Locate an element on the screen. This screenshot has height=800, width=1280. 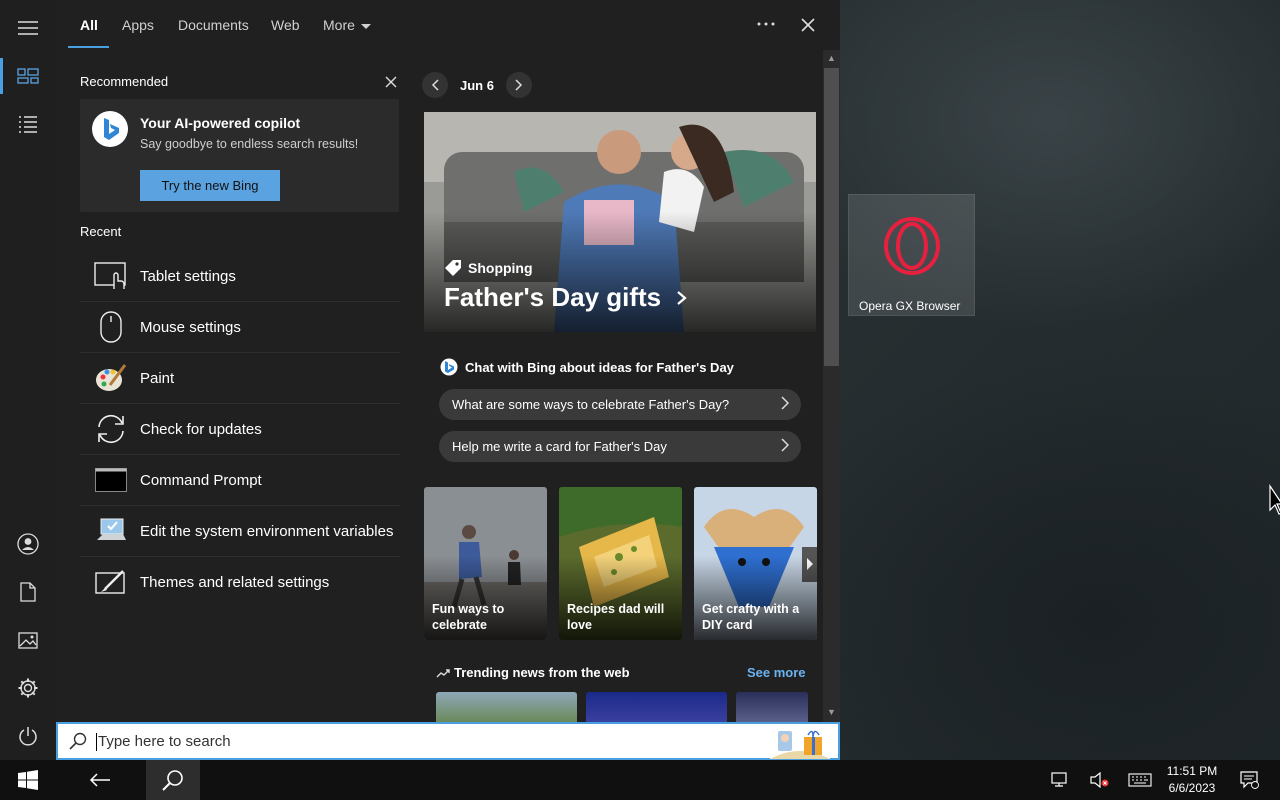
feed-scrollbar: ▲ ▼ is located at coordinates (831, 386).